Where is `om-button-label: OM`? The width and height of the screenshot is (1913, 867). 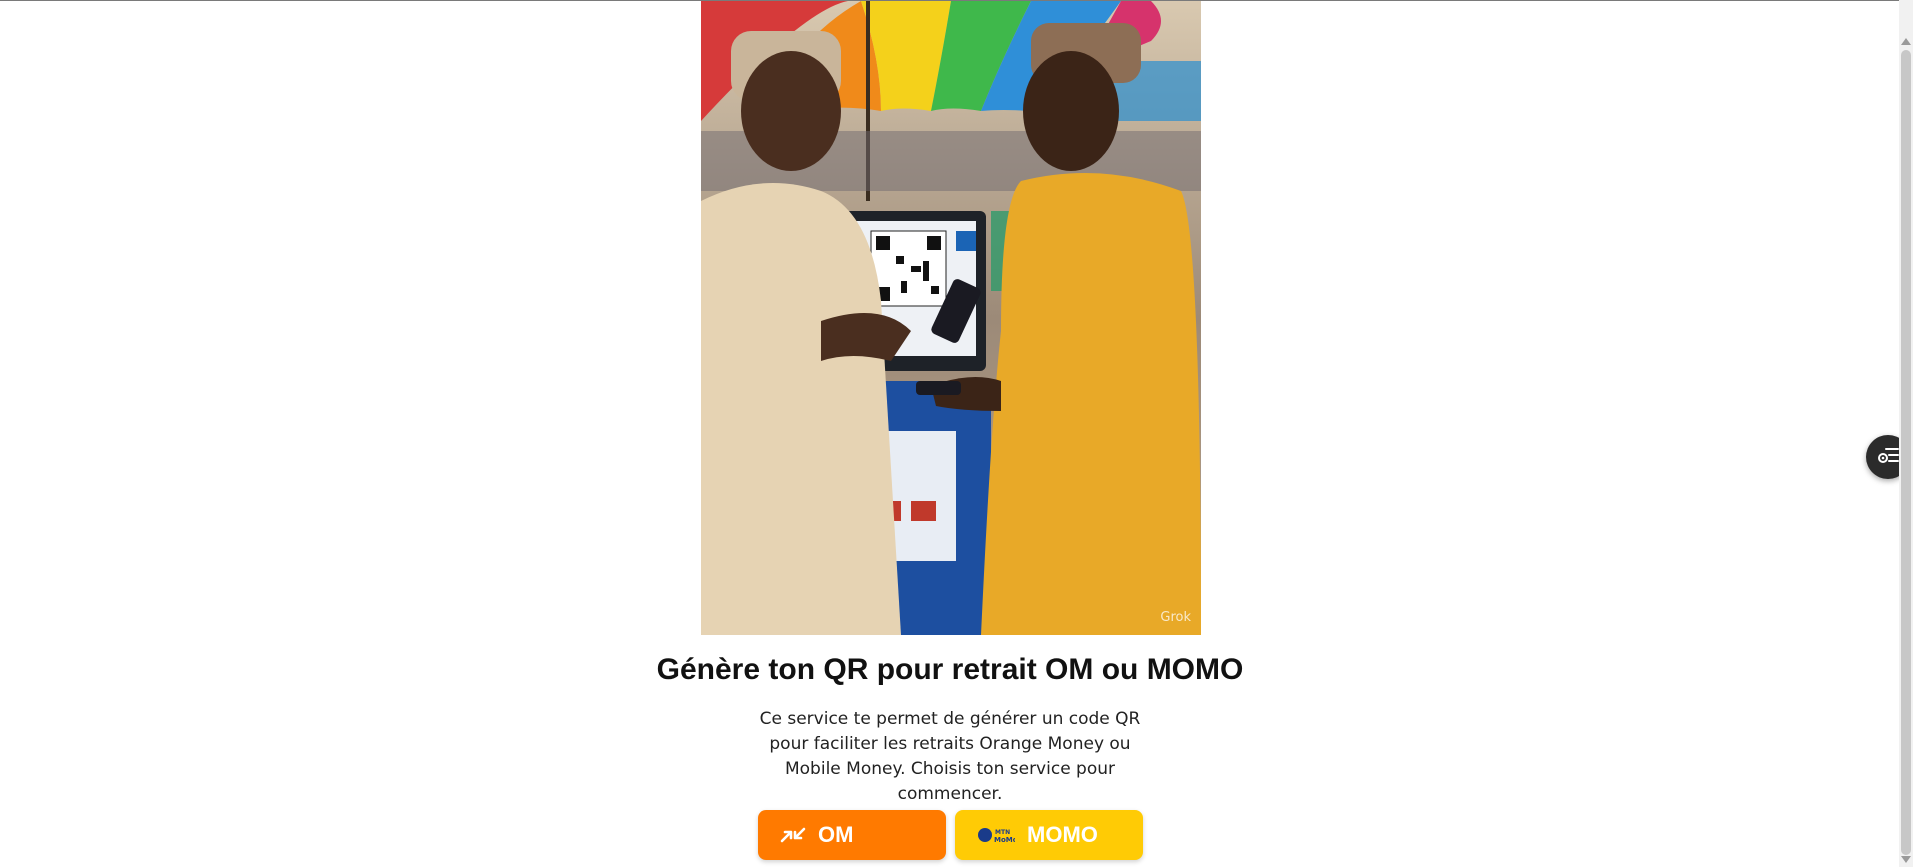 om-button-label: OM is located at coordinates (836, 834).